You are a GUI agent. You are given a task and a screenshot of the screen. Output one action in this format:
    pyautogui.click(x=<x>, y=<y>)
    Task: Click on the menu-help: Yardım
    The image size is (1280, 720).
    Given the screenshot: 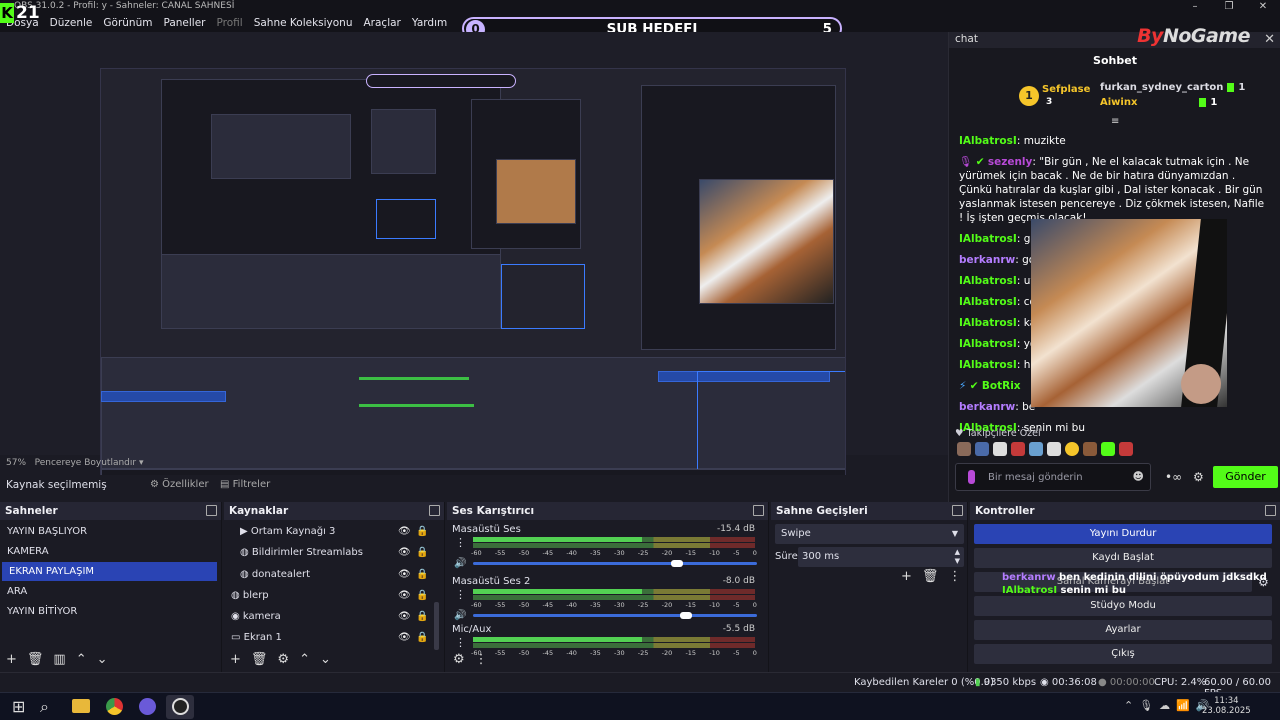 What is the action you would take?
    pyautogui.click(x=429, y=23)
    